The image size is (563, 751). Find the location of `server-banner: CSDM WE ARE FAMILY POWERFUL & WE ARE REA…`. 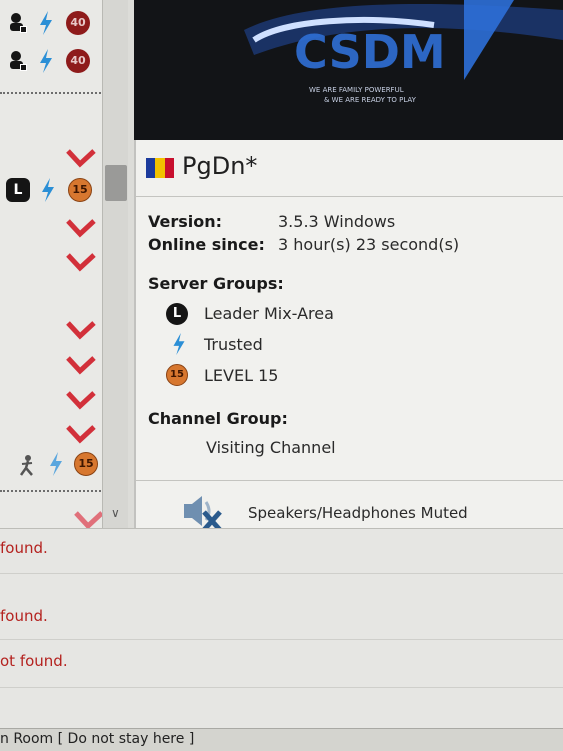

server-banner: CSDM WE ARE FAMILY POWERFUL & WE ARE REA… is located at coordinates (348, 70).